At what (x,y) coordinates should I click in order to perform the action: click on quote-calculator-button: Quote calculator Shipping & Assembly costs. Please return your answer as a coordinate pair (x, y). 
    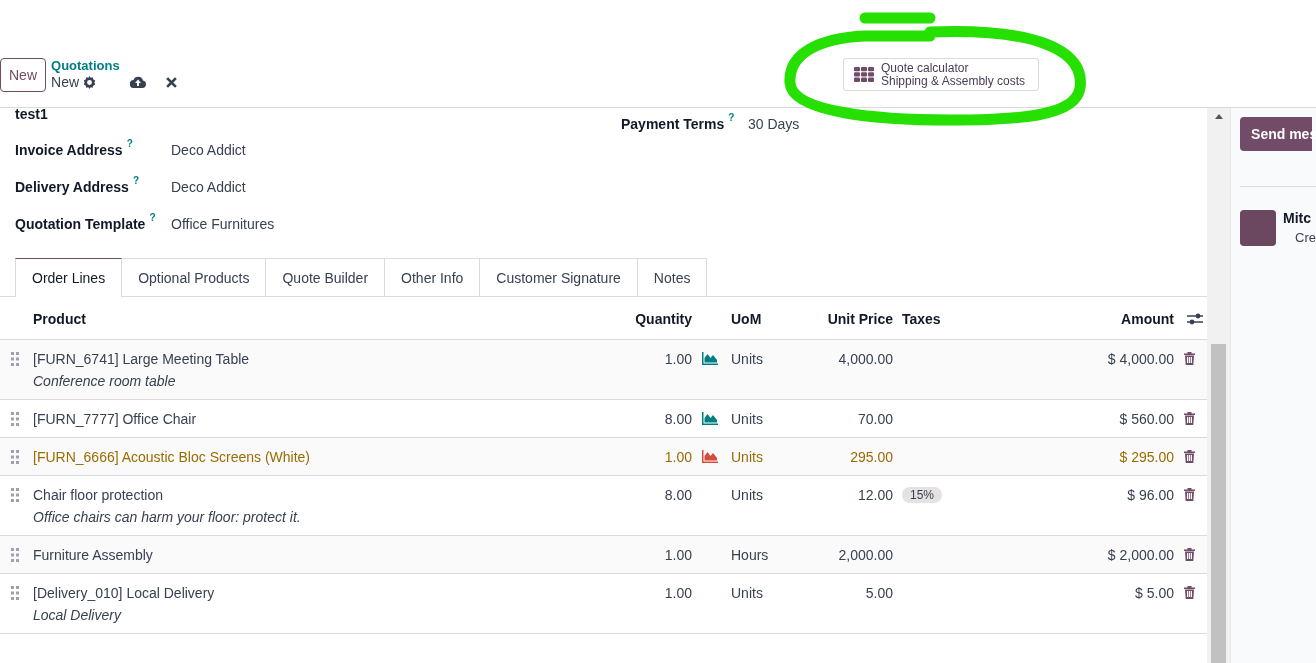
    Looking at the image, I should click on (941, 74).